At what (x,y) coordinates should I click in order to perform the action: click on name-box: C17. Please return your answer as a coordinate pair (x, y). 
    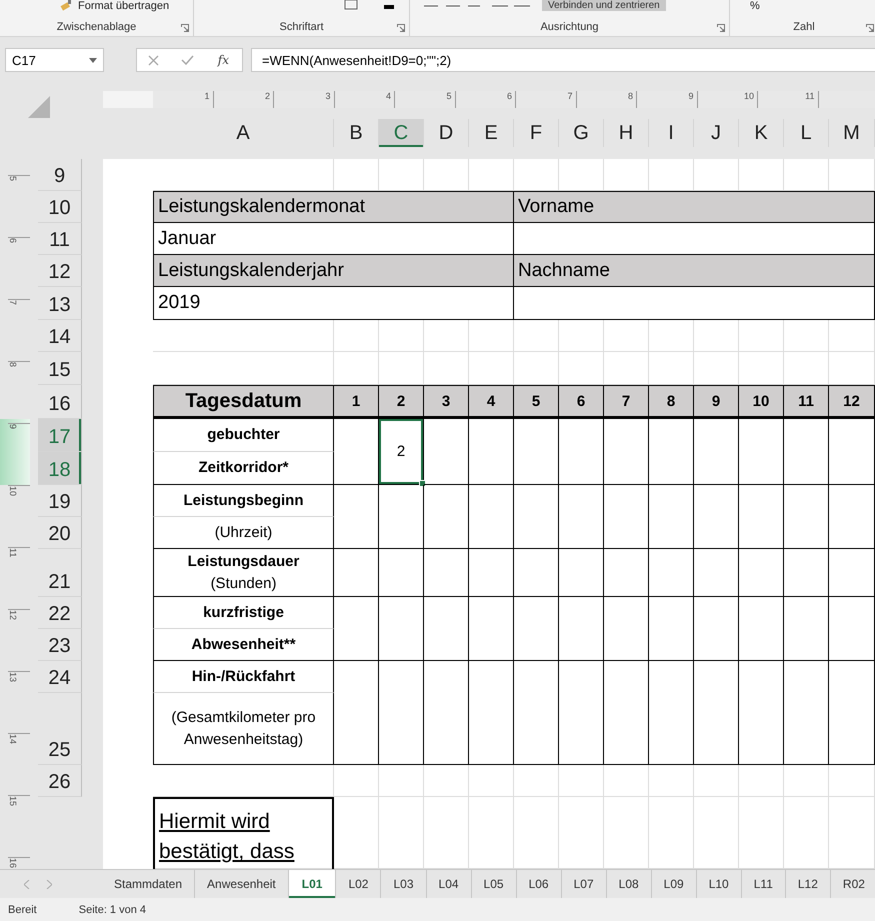
    Looking at the image, I should click on (54, 60).